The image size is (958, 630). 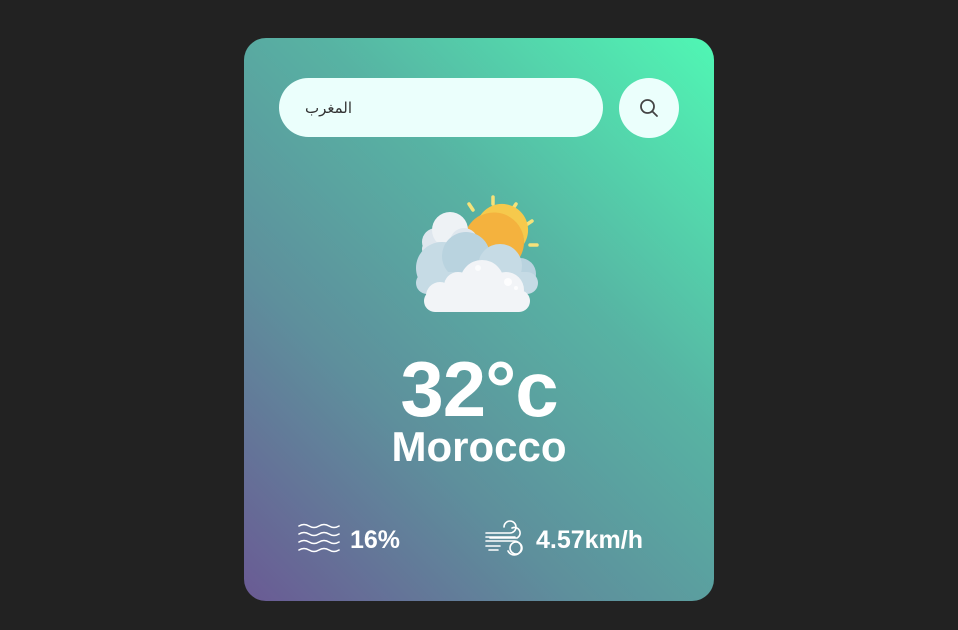 What do you see at coordinates (504, 538) in the screenshot?
I see `wind-icon` at bounding box center [504, 538].